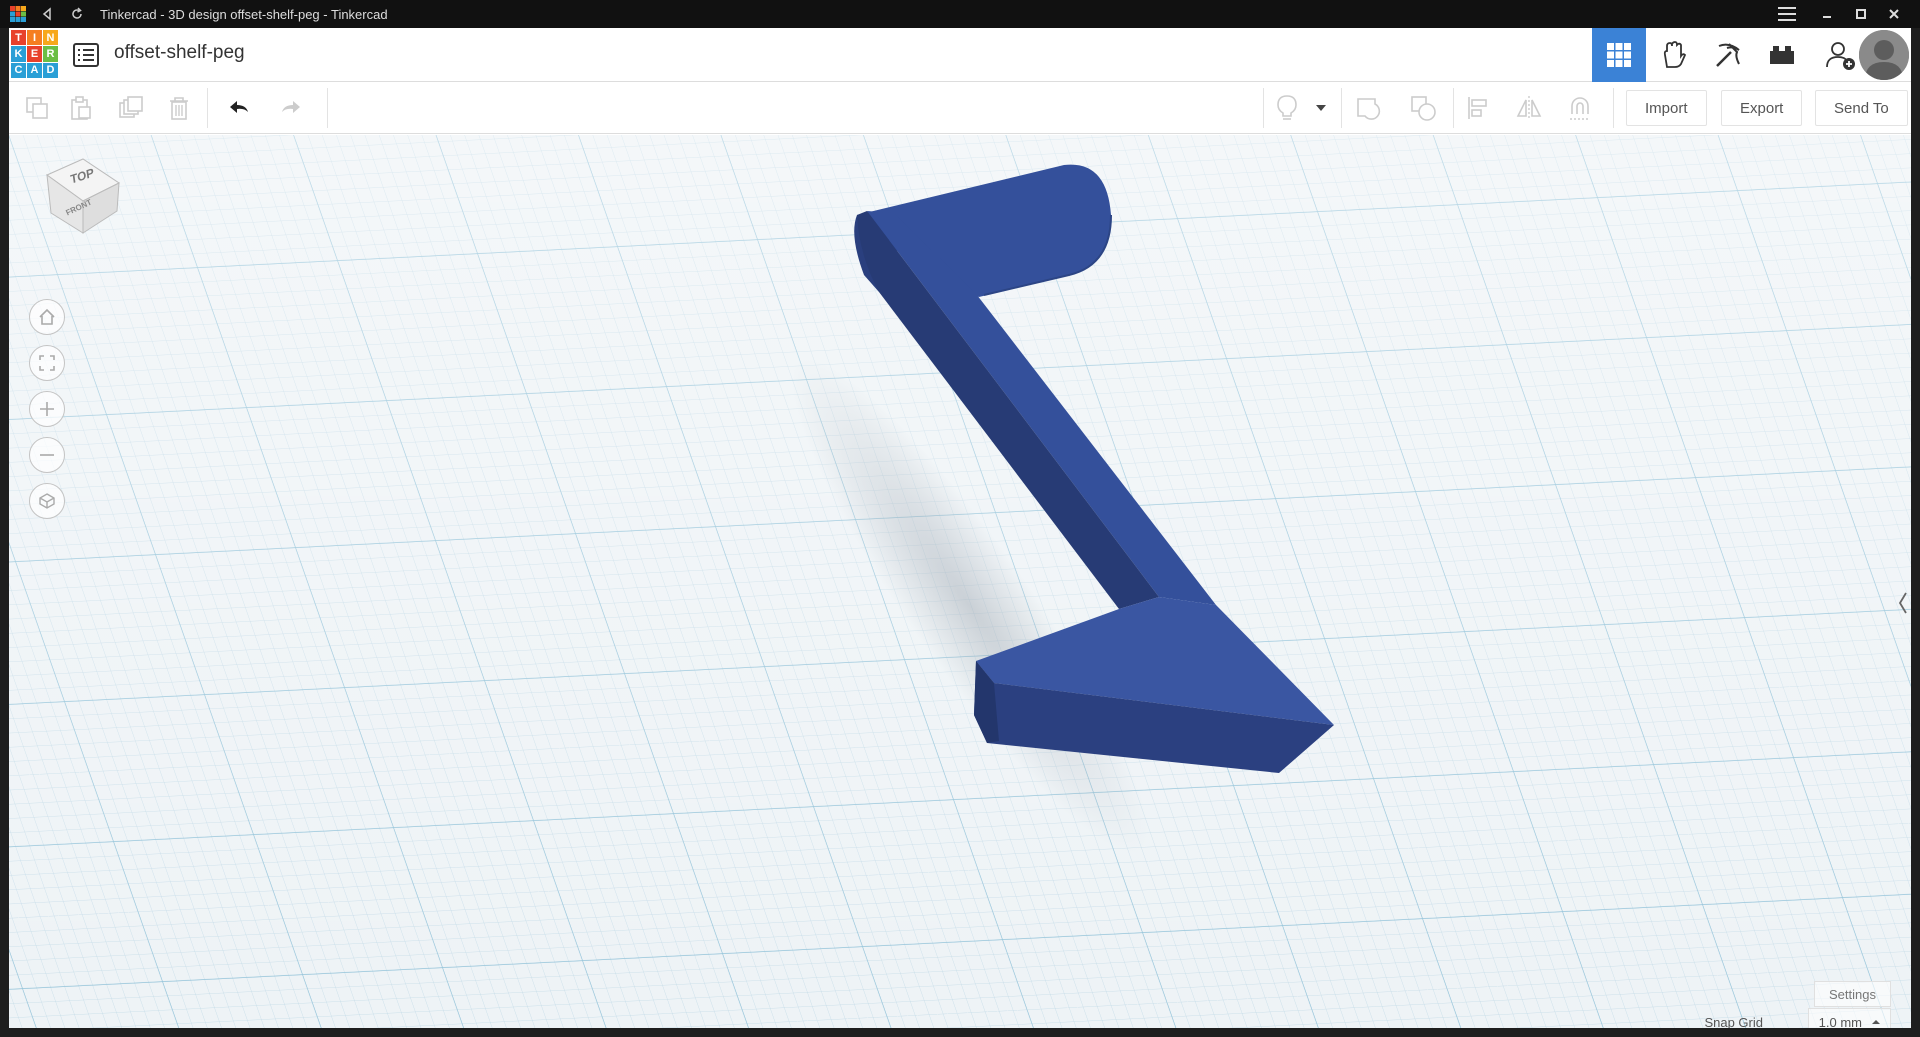  I want to click on logo-letter: I, so click(34, 38).